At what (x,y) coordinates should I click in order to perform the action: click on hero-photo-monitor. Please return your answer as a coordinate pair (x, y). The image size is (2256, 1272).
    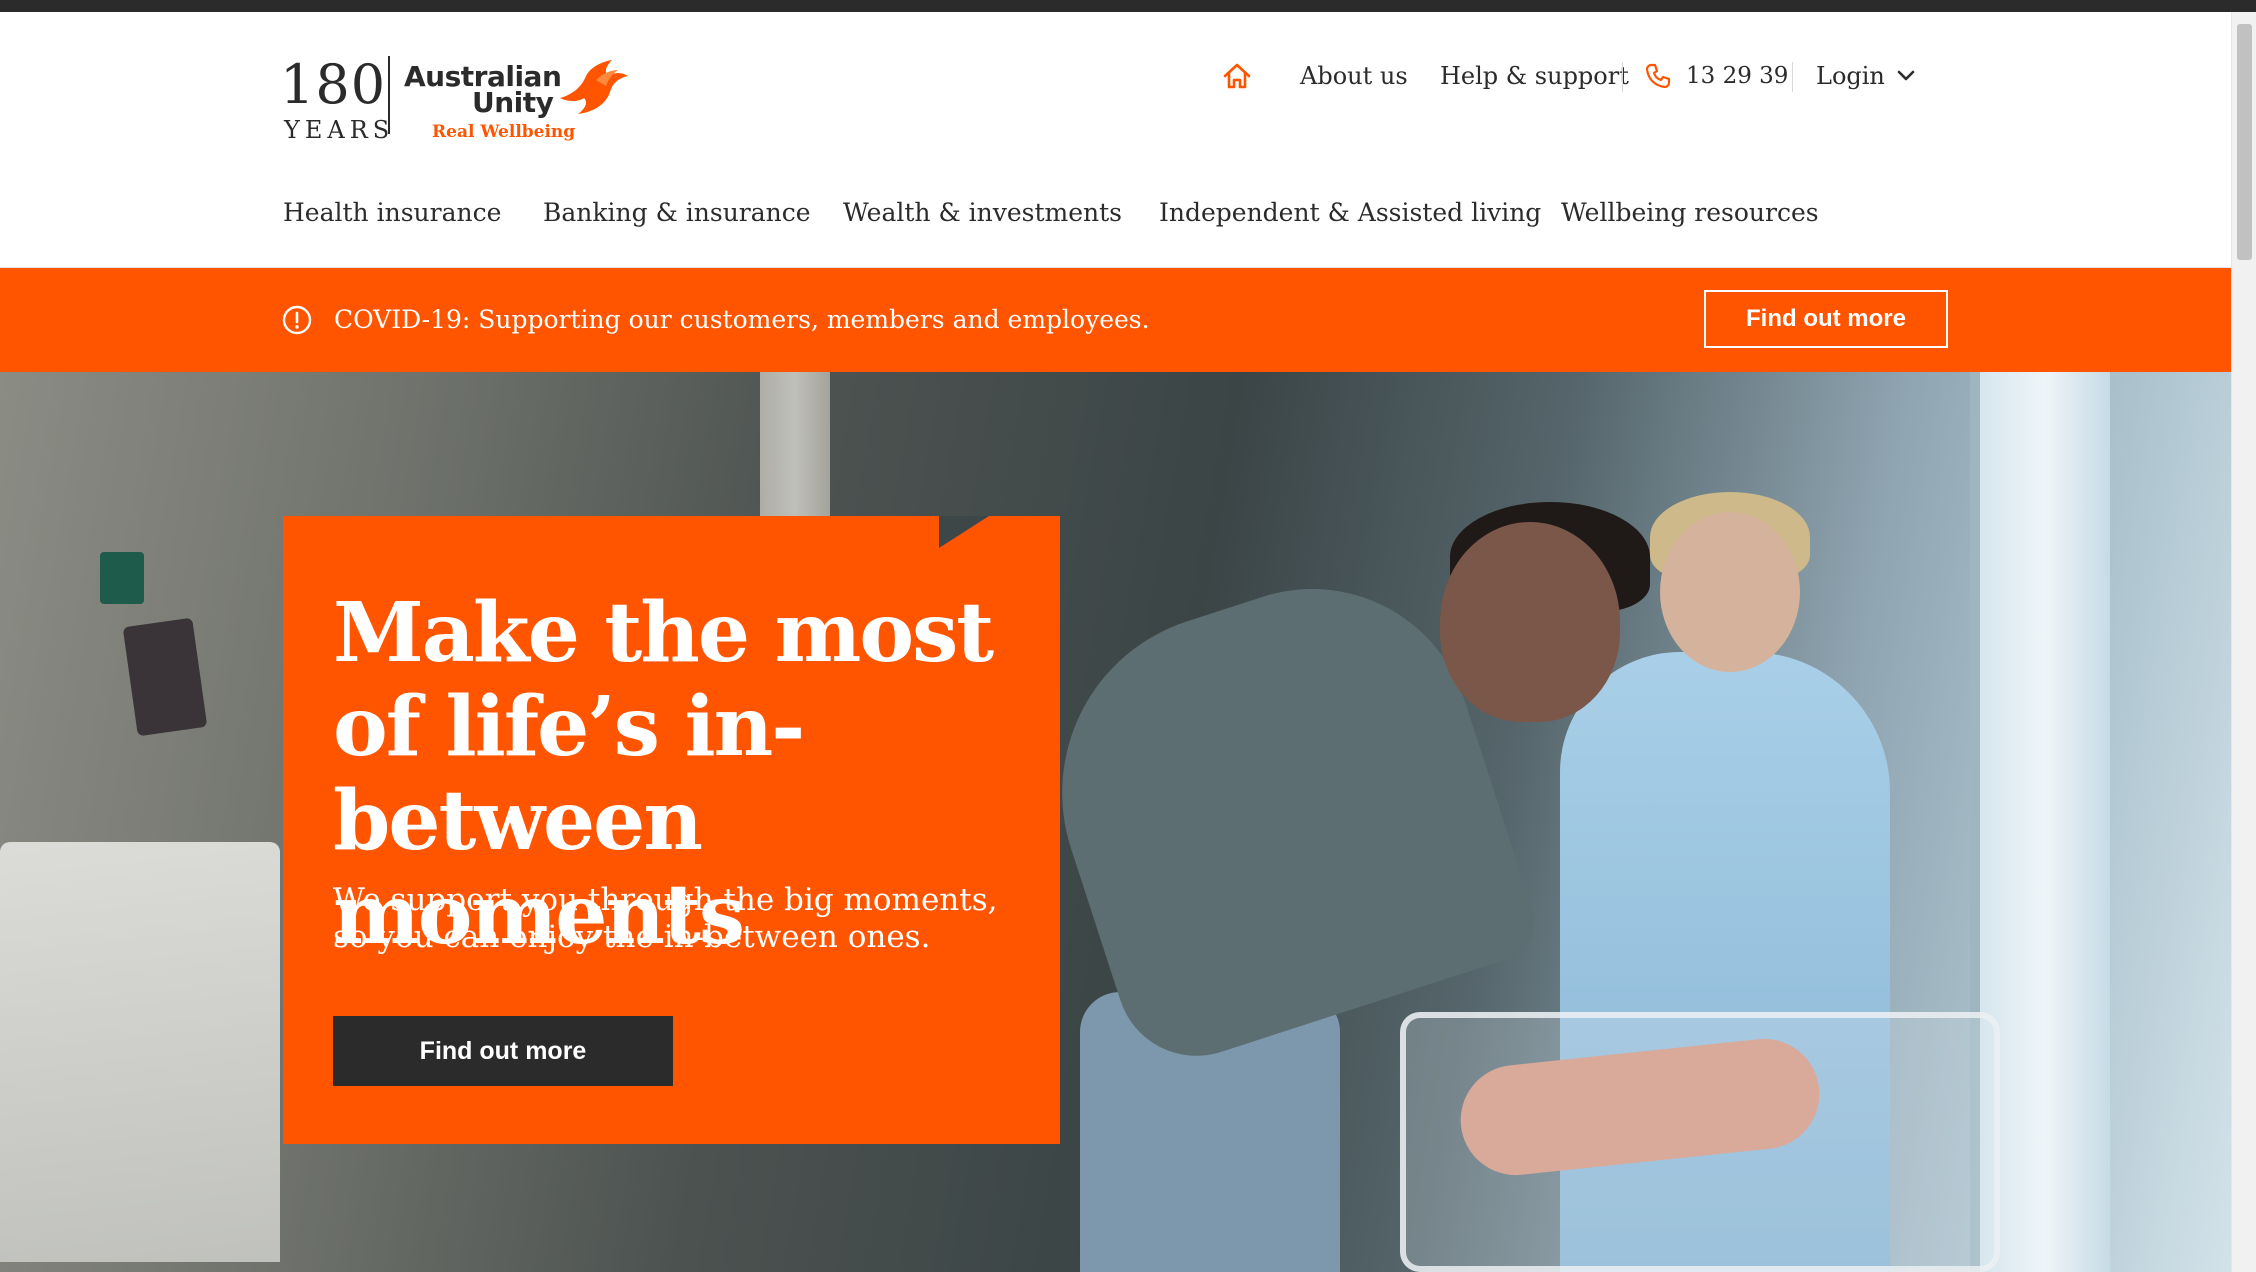
    Looking at the image, I should click on (122, 578).